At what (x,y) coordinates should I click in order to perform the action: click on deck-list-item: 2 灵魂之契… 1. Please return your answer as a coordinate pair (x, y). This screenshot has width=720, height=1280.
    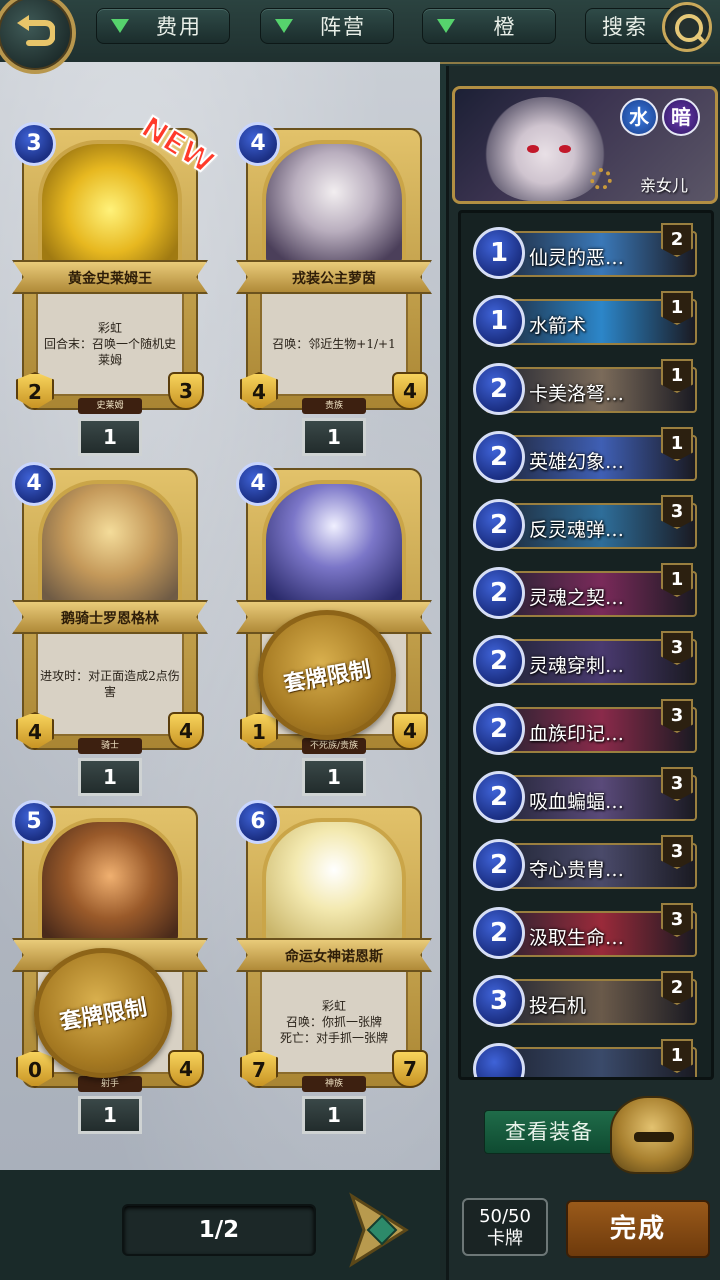
    Looking at the image, I should click on (586, 593).